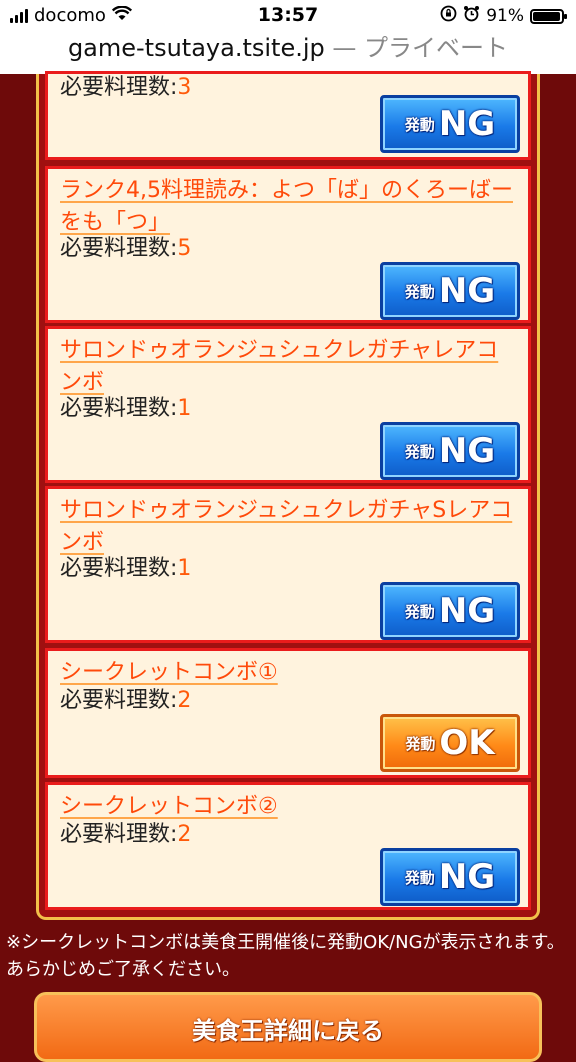 This screenshot has height=1062, width=576. What do you see at coordinates (288, 404) in the screenshot?
I see `combo-card: サロンドゥオランジュシュクレガチャレアコンボ 必要料理数:1 発動 NG` at bounding box center [288, 404].